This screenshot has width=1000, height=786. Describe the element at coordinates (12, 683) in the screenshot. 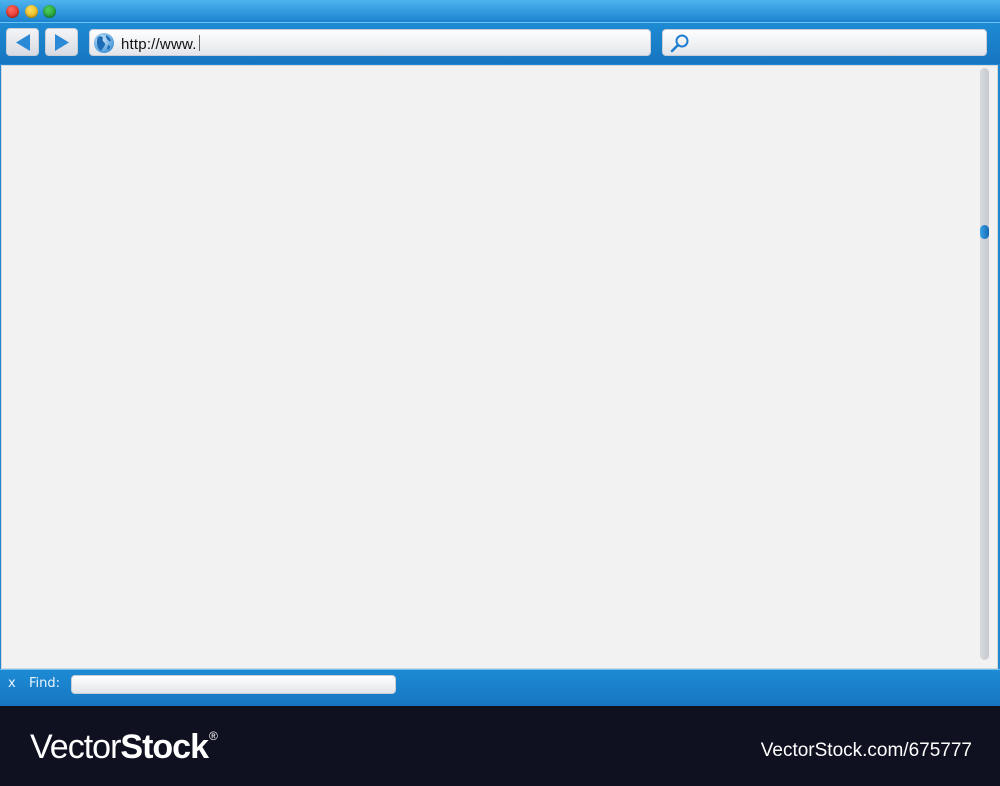

I see `find-close-button: x` at that location.